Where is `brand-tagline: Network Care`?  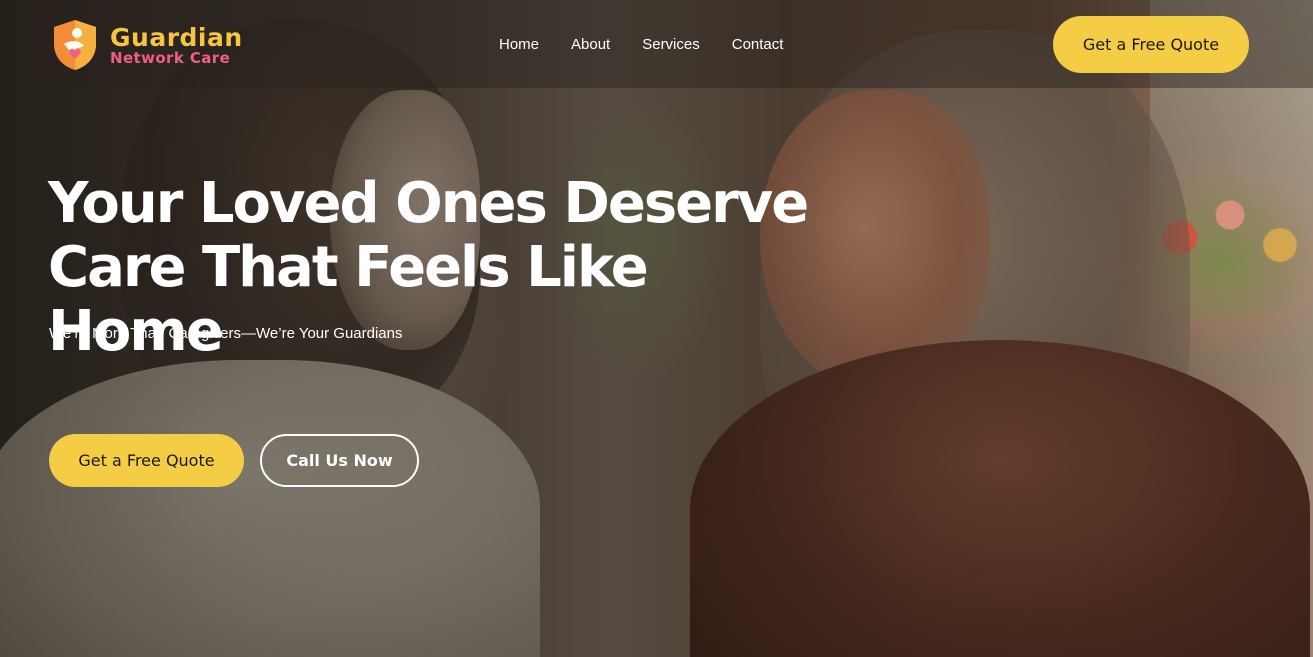 brand-tagline: Network Care is located at coordinates (170, 57).